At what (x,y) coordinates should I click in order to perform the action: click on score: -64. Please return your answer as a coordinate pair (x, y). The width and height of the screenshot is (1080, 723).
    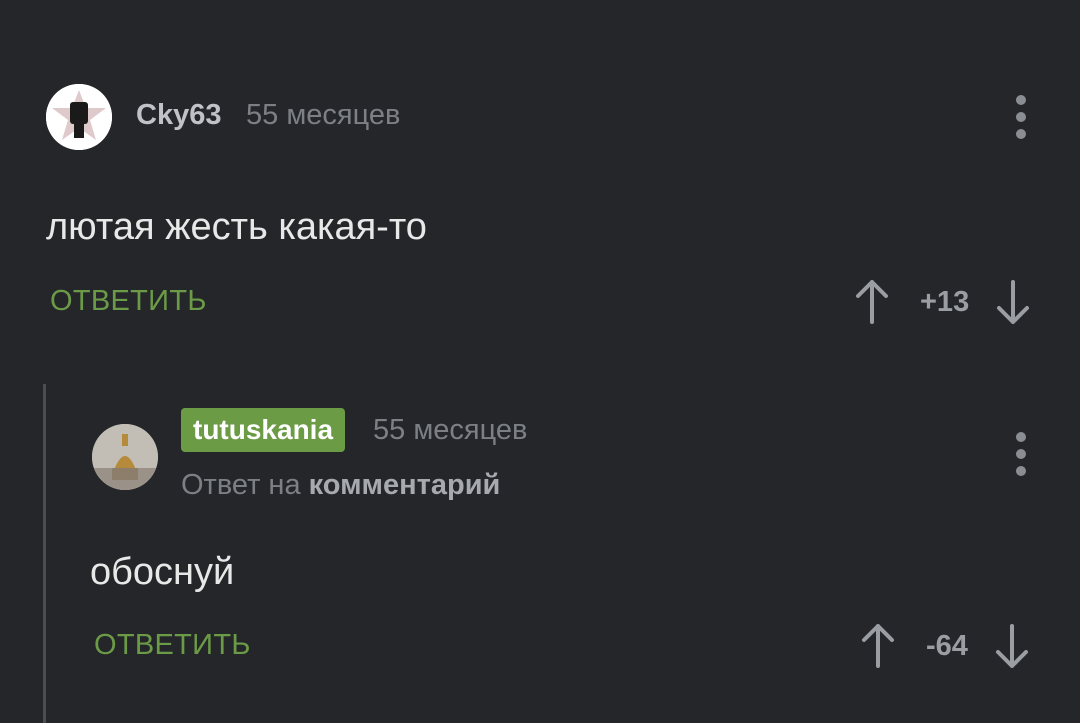
    Looking at the image, I should click on (947, 645).